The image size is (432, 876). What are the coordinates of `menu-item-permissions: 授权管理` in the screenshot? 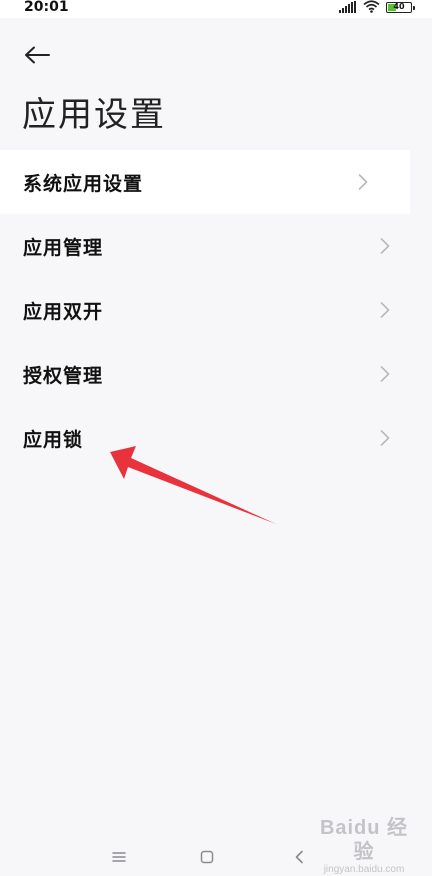 It's located at (216, 374).